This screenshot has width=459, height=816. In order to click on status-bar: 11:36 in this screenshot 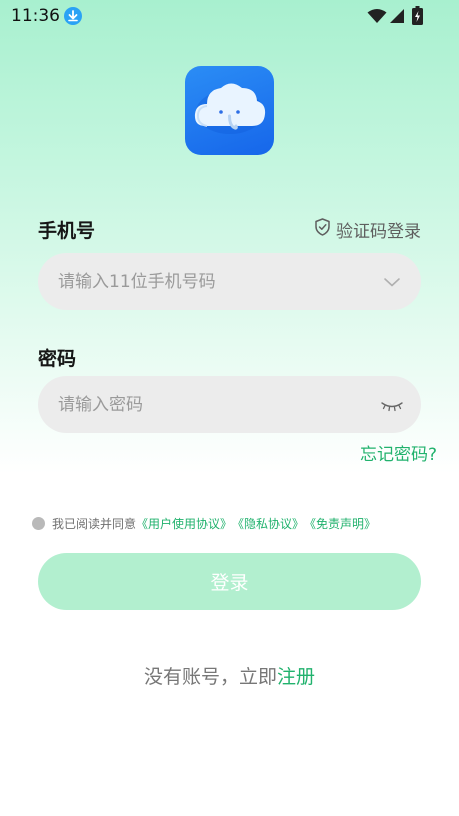, I will do `click(229, 16)`.